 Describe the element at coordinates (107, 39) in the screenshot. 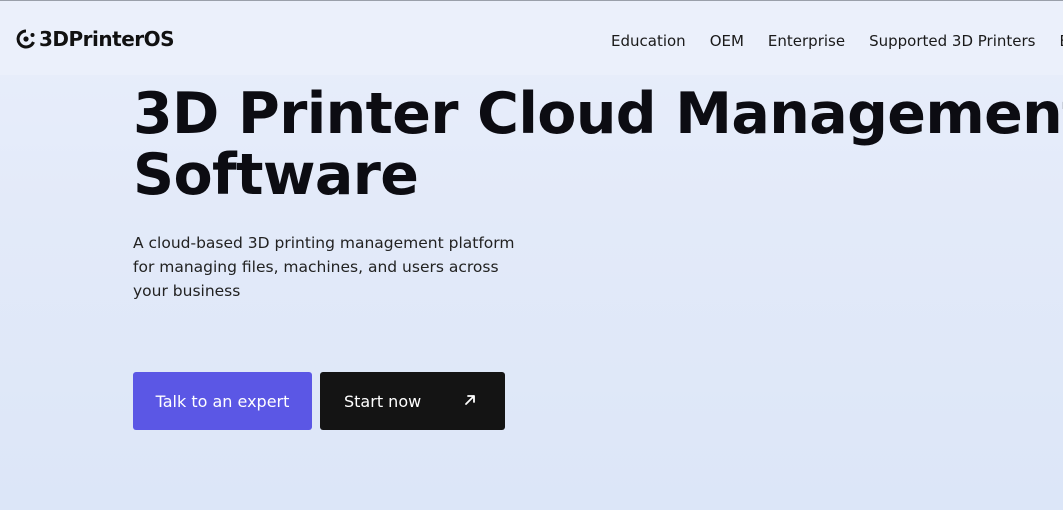

I see `logo-text: 3DPrinterOS` at that location.